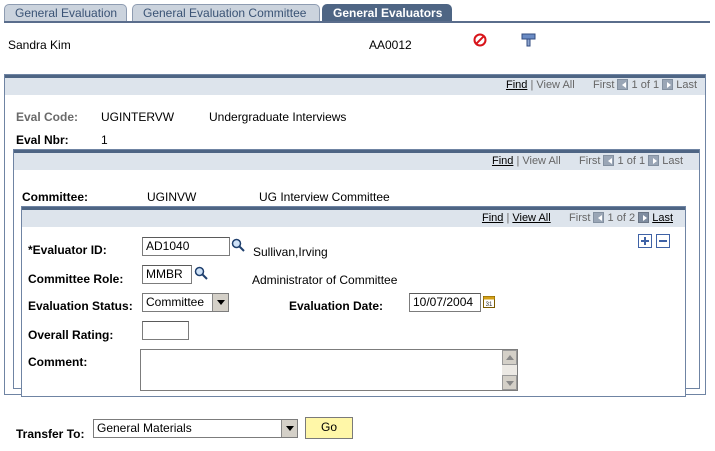 This screenshot has width=715, height=451. I want to click on level2-navigation-bar: Find | View All First 1 of 1 Last, so click(587, 161).